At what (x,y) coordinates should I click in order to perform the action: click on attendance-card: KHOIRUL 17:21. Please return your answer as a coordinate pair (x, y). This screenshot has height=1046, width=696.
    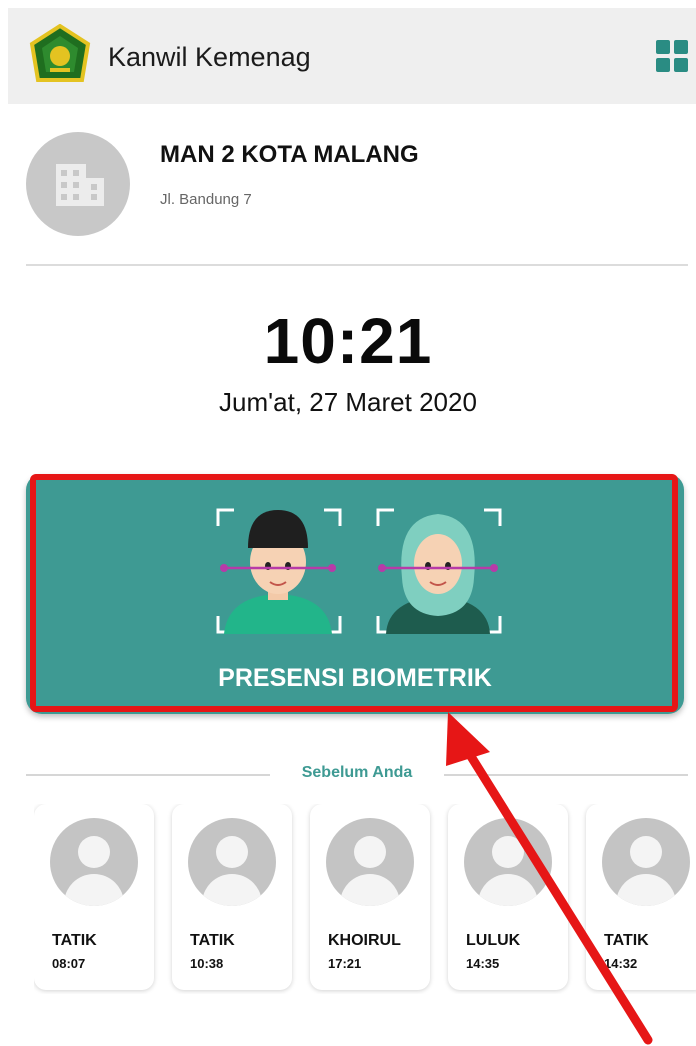
    Looking at the image, I should click on (370, 897).